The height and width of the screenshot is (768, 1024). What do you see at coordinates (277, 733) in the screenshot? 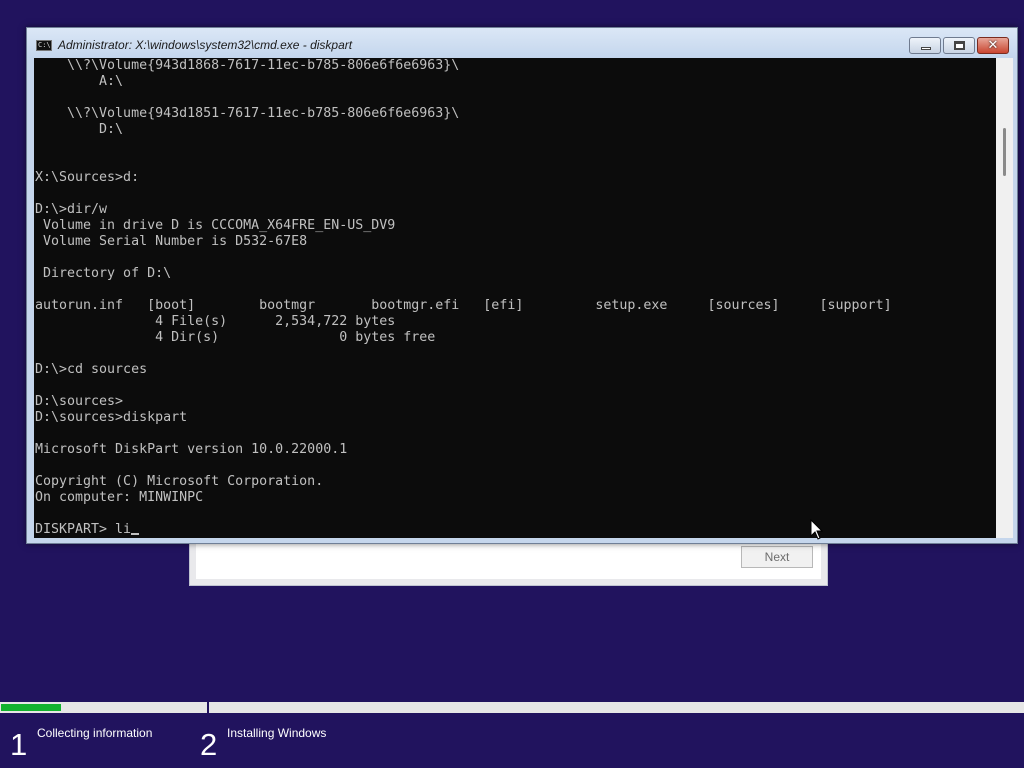
I see `step-label: Installing Windows` at bounding box center [277, 733].